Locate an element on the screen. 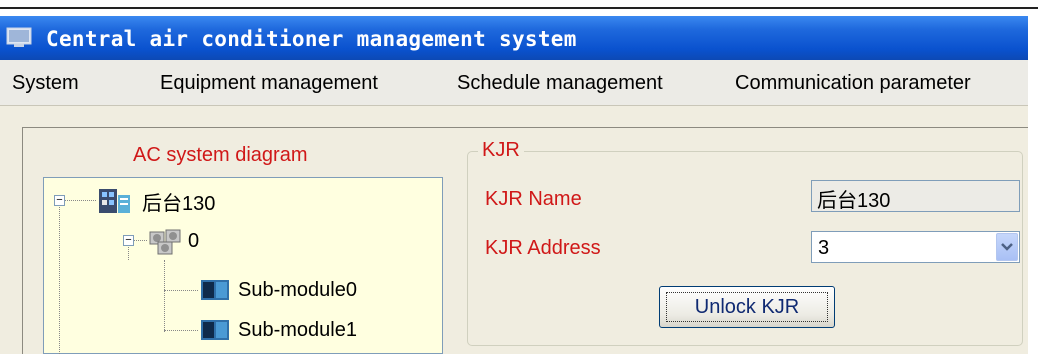  app-window-icon is located at coordinates (19, 37).